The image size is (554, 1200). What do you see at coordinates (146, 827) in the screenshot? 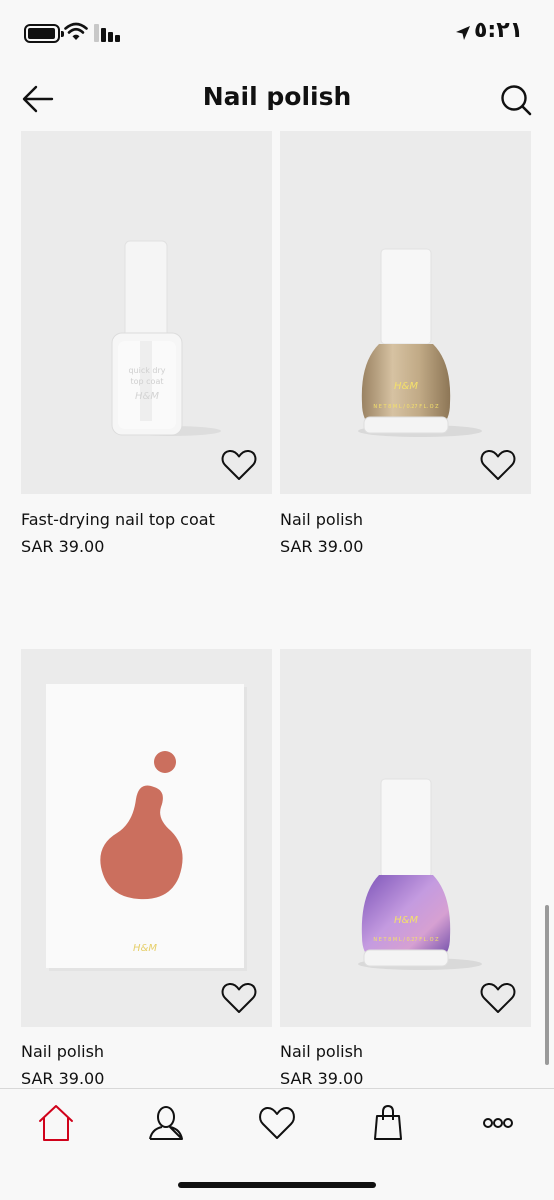
I see `coral-swatch-card-image: H&M` at bounding box center [146, 827].